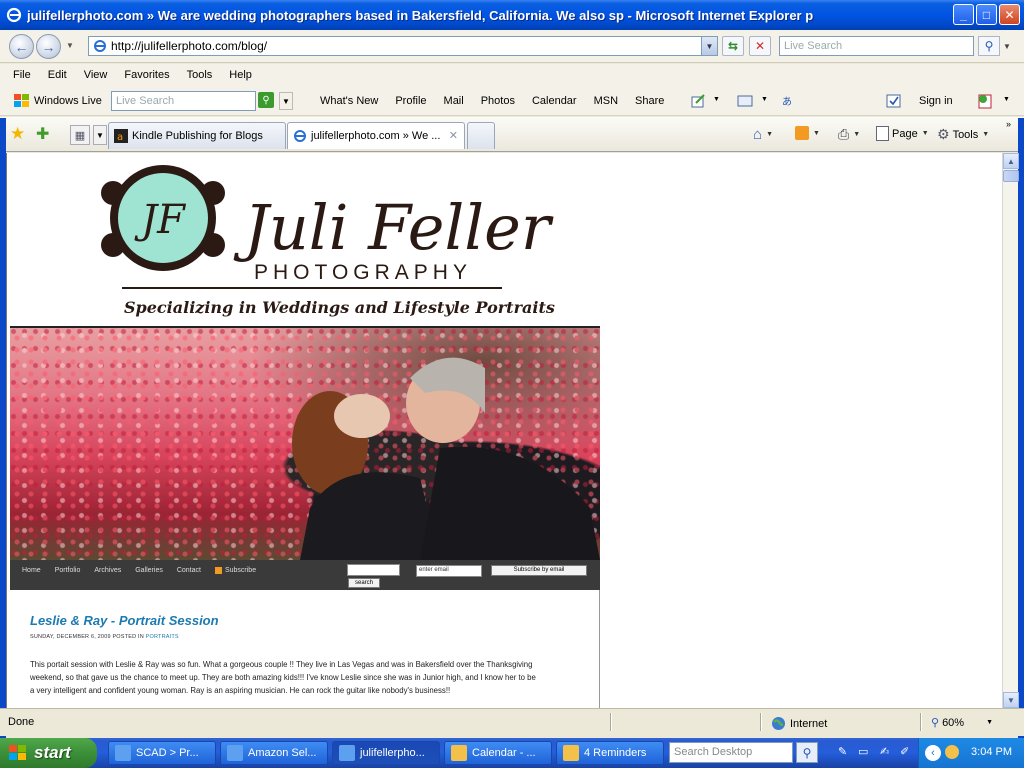 The image size is (1024, 768). Describe the element at coordinates (146, 75) in the screenshot. I see `menu-favorites: Favorites` at that location.